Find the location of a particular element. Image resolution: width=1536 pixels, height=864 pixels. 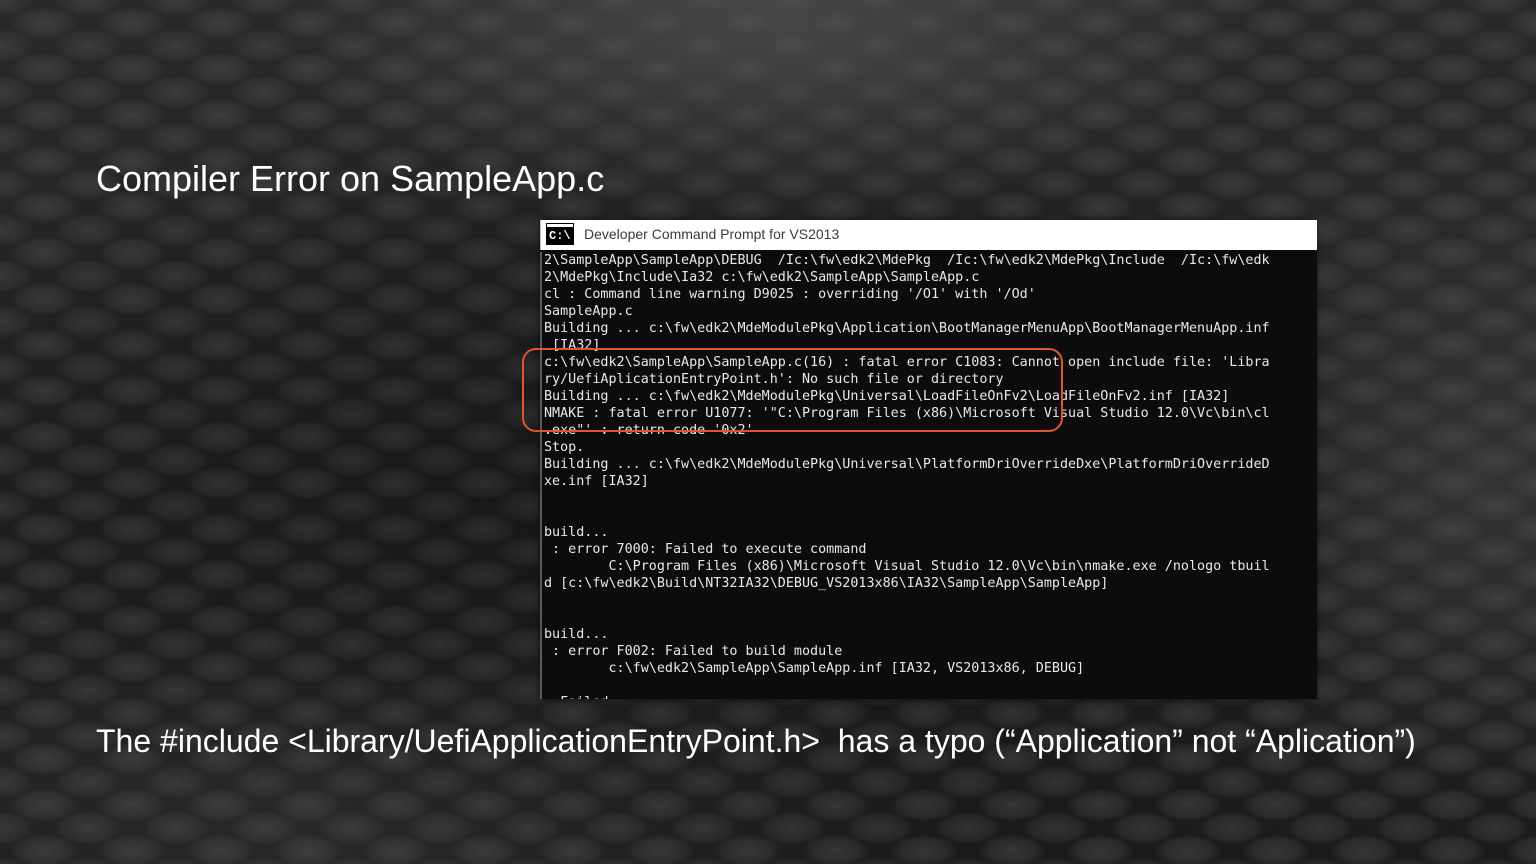

console-line: .exe"' : return code '0x2' is located at coordinates (649, 430).